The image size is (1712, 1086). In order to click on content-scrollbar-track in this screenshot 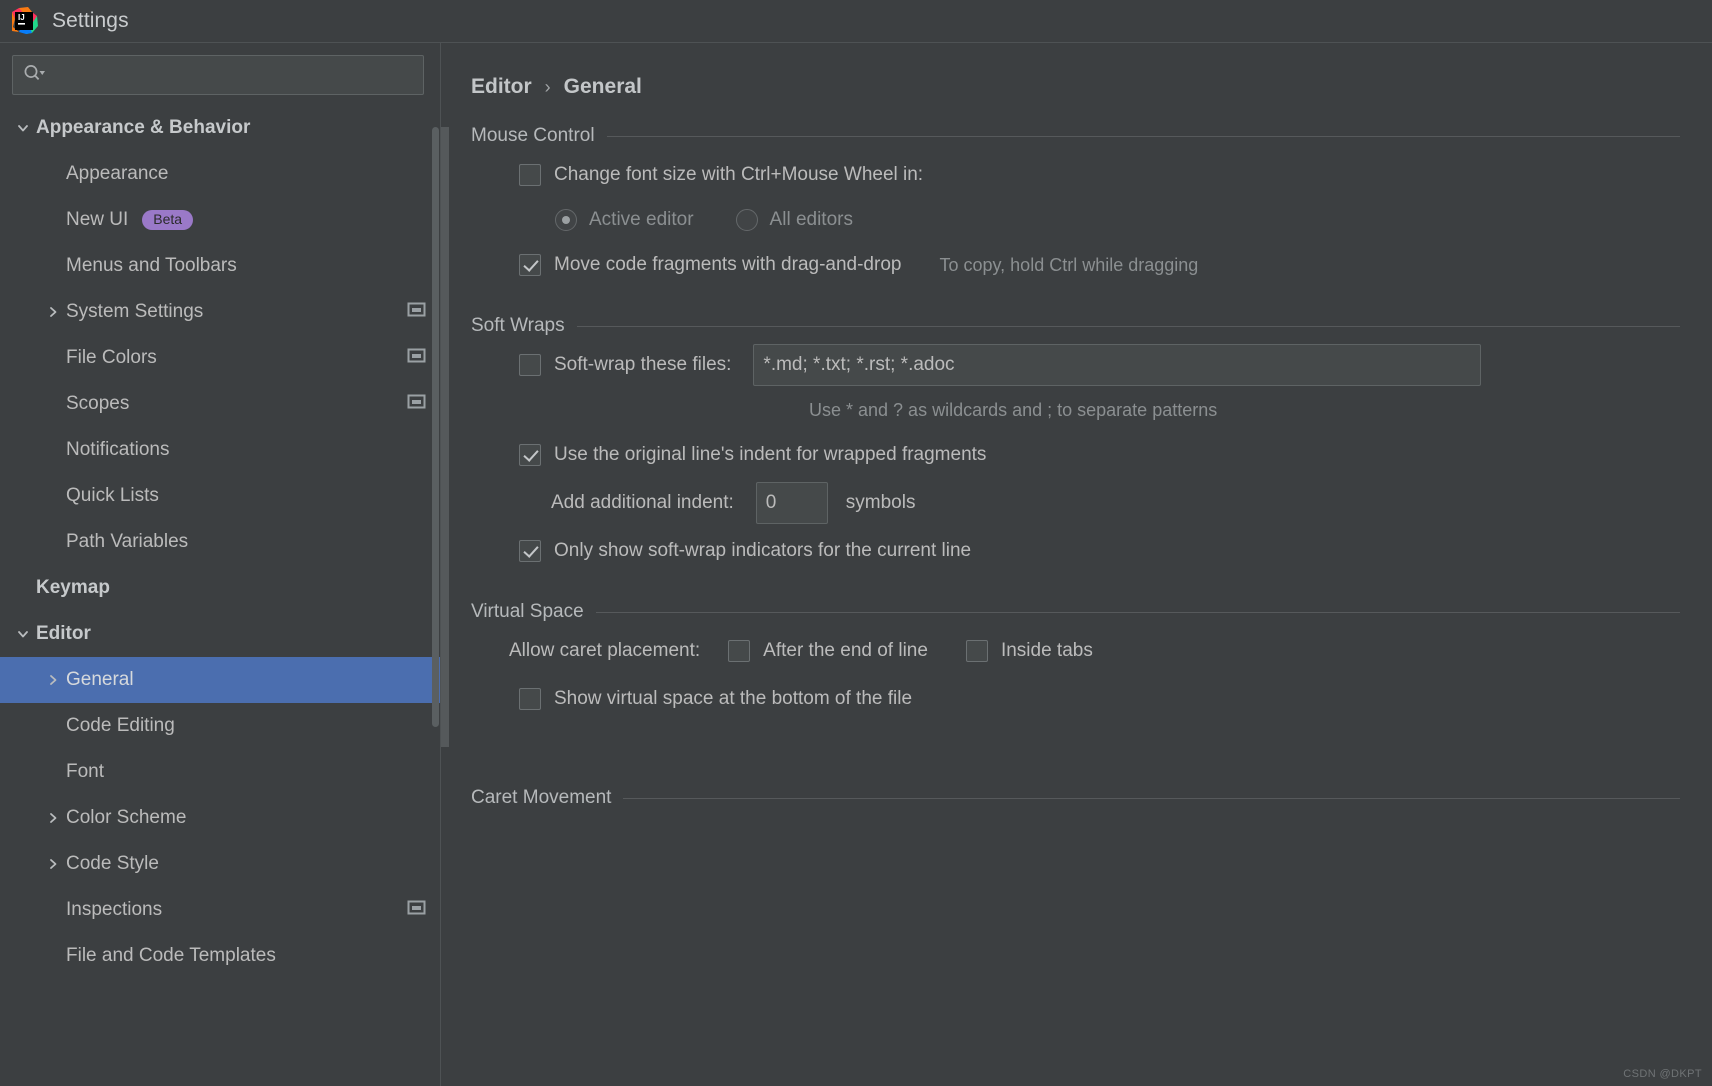, I will do `click(445, 564)`.